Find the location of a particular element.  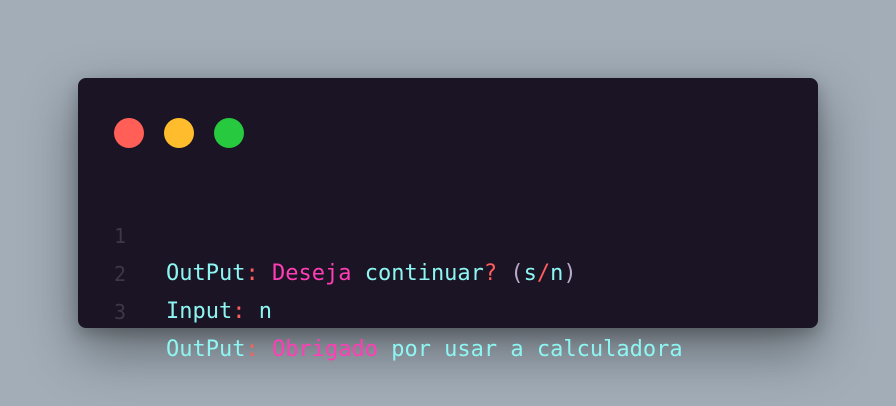

code-token-identifier: Input is located at coordinates (199, 311).